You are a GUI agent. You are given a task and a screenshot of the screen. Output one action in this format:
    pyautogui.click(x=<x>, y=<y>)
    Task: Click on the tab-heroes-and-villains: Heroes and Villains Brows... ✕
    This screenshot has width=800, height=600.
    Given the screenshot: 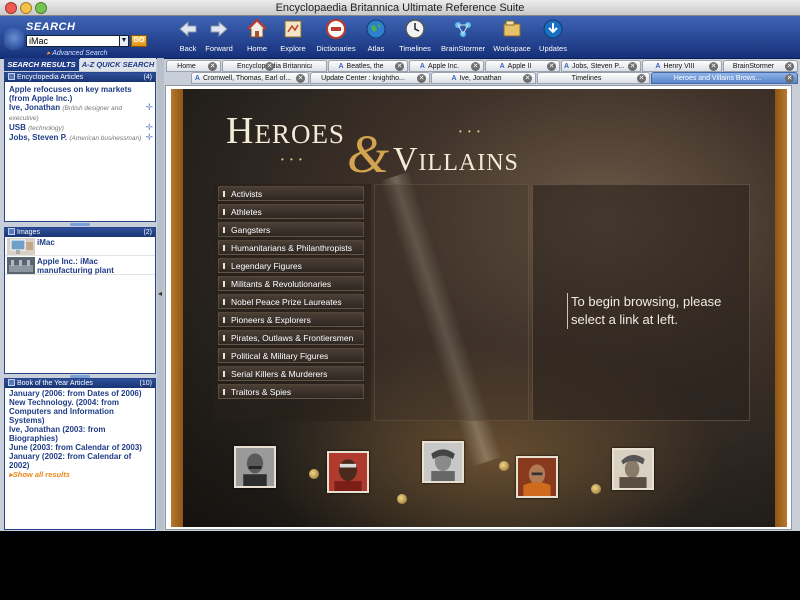 What is the action you would take?
    pyautogui.click(x=724, y=78)
    